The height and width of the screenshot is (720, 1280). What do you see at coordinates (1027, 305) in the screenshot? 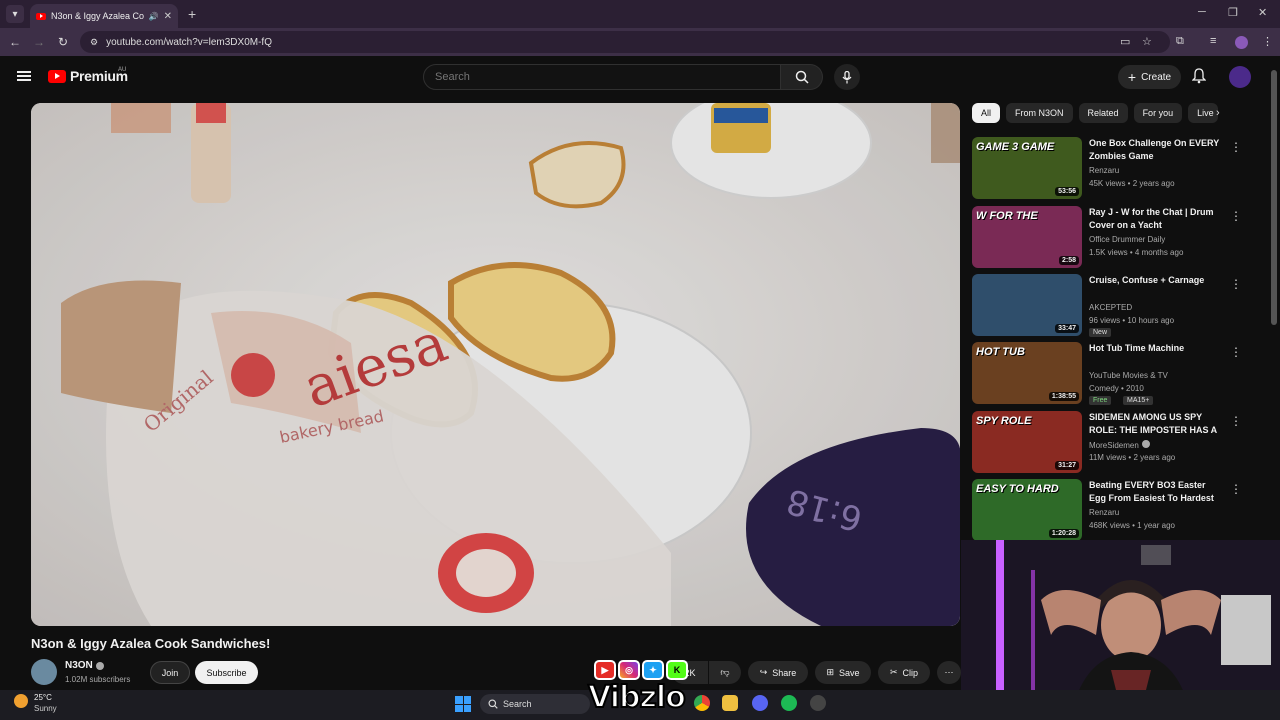
I see `recommendation-thumbnail: 33:47` at bounding box center [1027, 305].